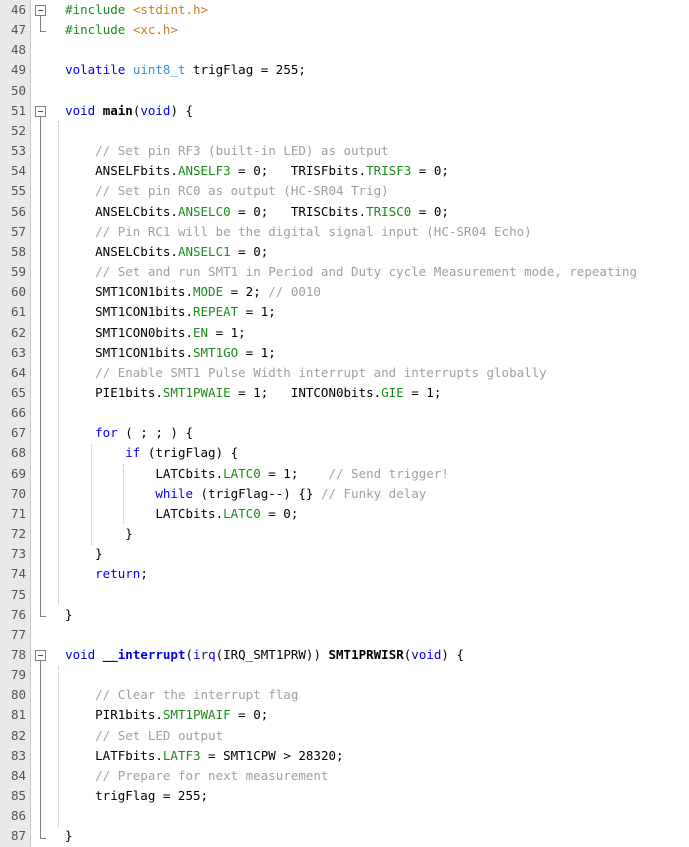 The width and height of the screenshot is (689, 847). I want to click on code-token: uint8_t, so click(159, 70).